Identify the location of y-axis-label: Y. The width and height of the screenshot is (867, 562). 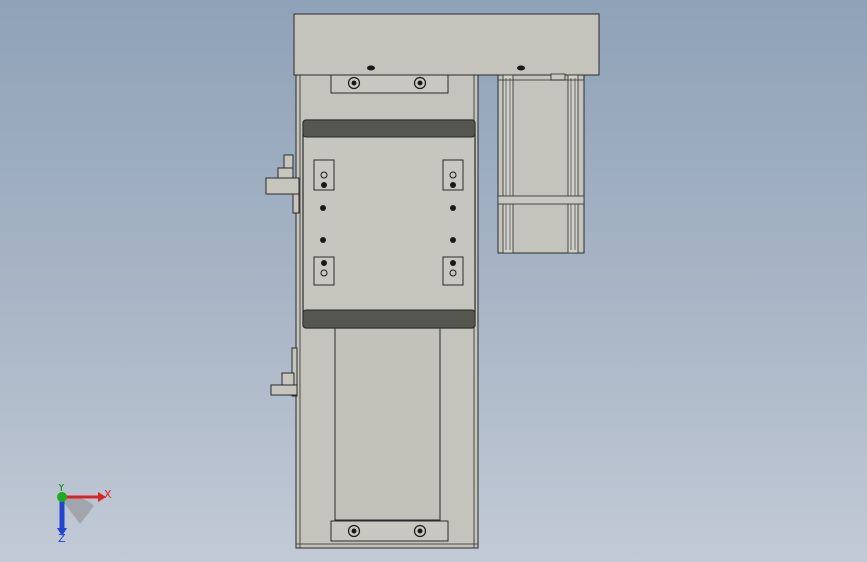
(61, 489).